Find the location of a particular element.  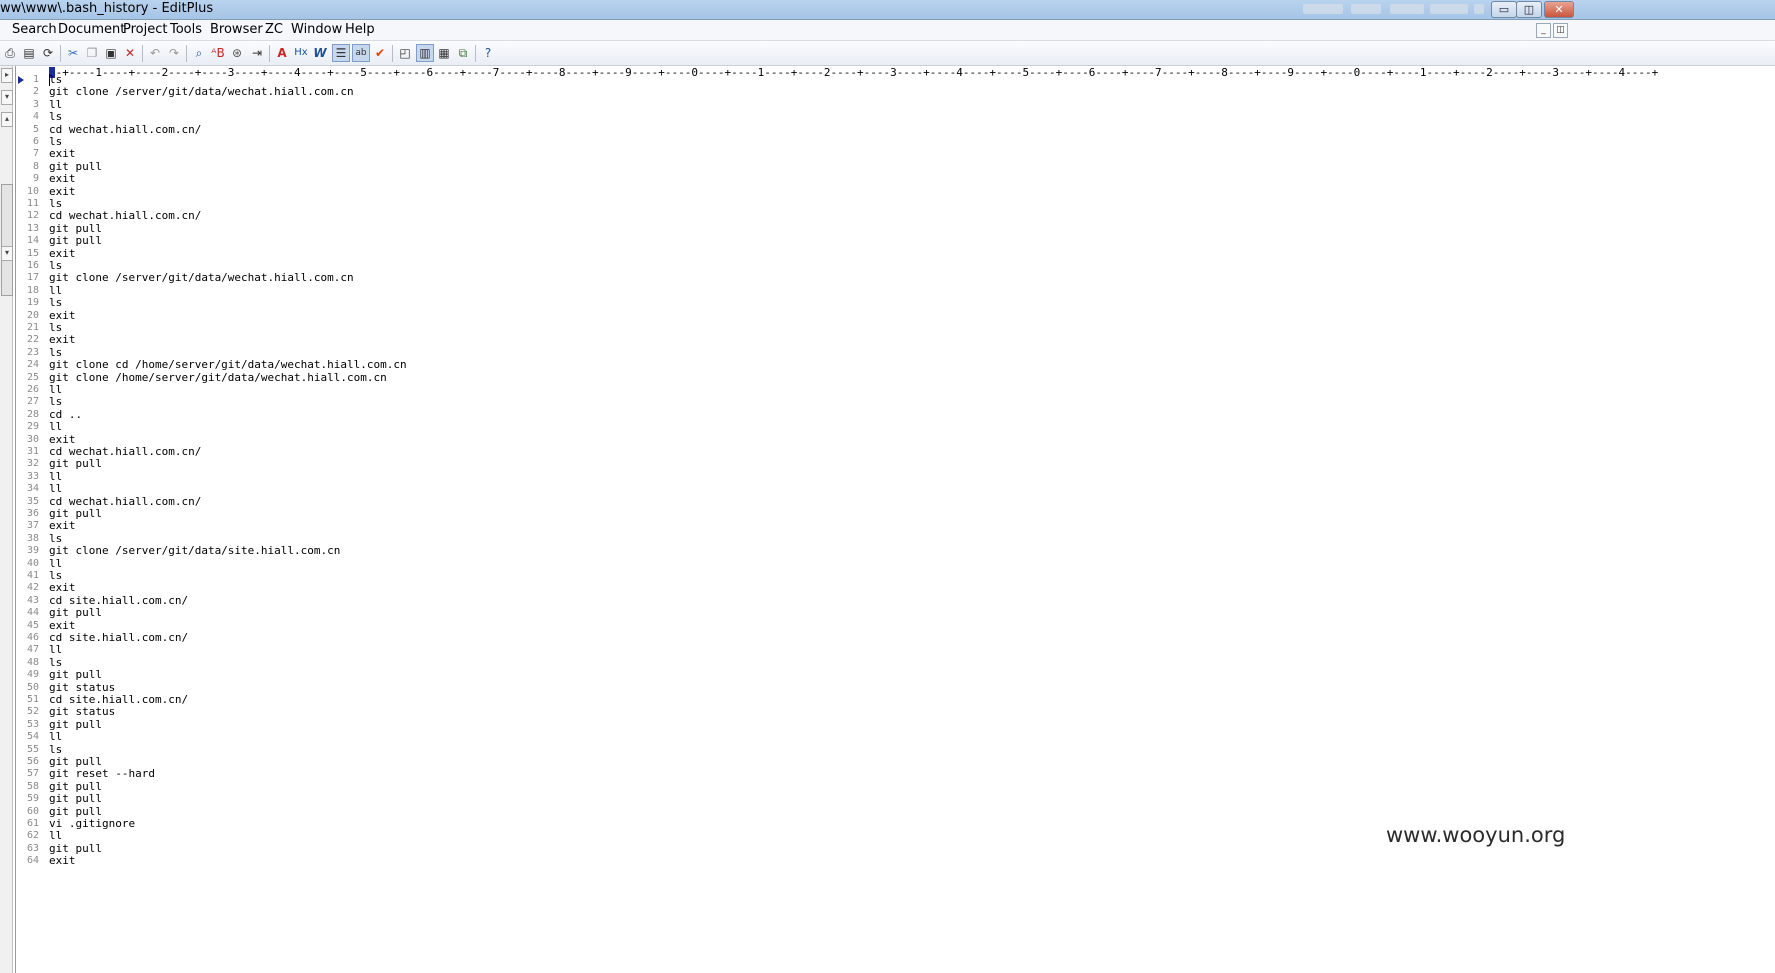

editor-line: 44 git pull is located at coordinates (893, 613).